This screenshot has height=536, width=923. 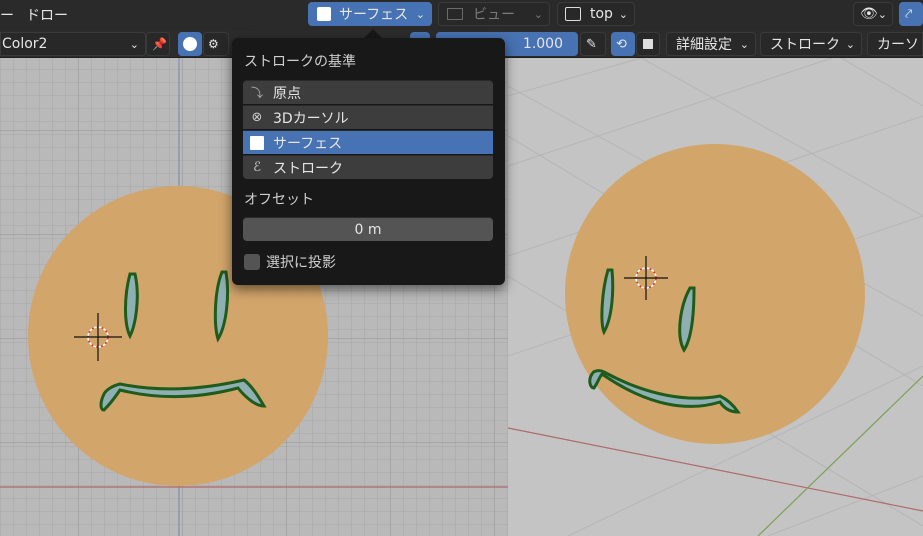 I want to click on cursor-label: カーソ, so click(x=898, y=45).